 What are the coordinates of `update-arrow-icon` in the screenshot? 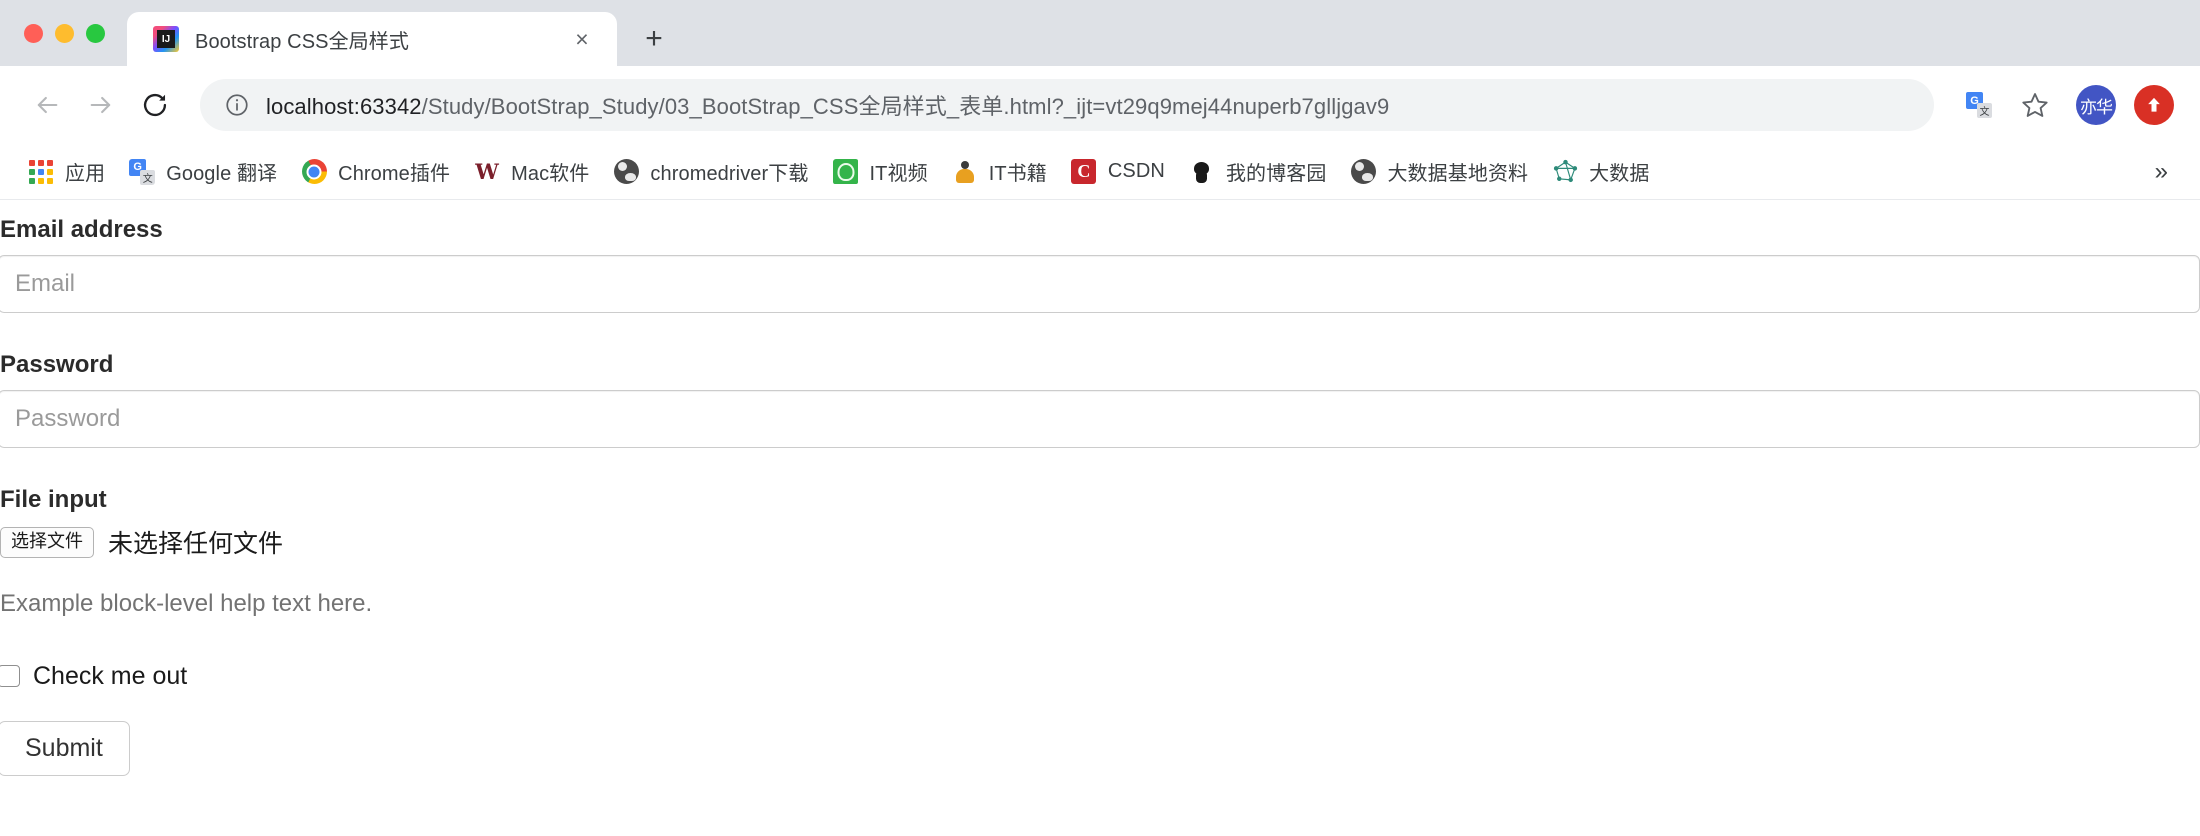 It's located at (2154, 104).